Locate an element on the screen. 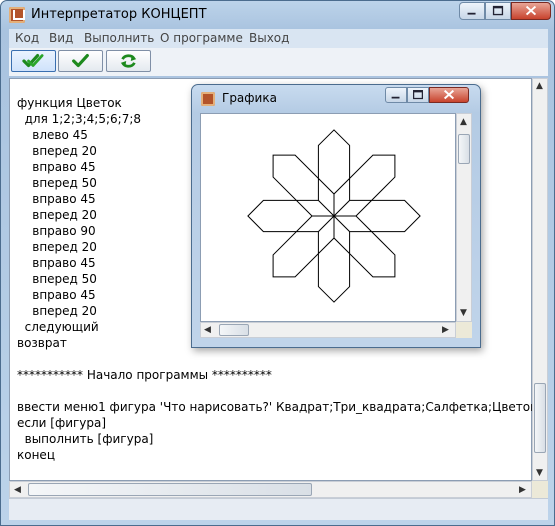 The width and height of the screenshot is (555, 526). graphics-scroll-right-icon: ▶ is located at coordinates (445, 330).